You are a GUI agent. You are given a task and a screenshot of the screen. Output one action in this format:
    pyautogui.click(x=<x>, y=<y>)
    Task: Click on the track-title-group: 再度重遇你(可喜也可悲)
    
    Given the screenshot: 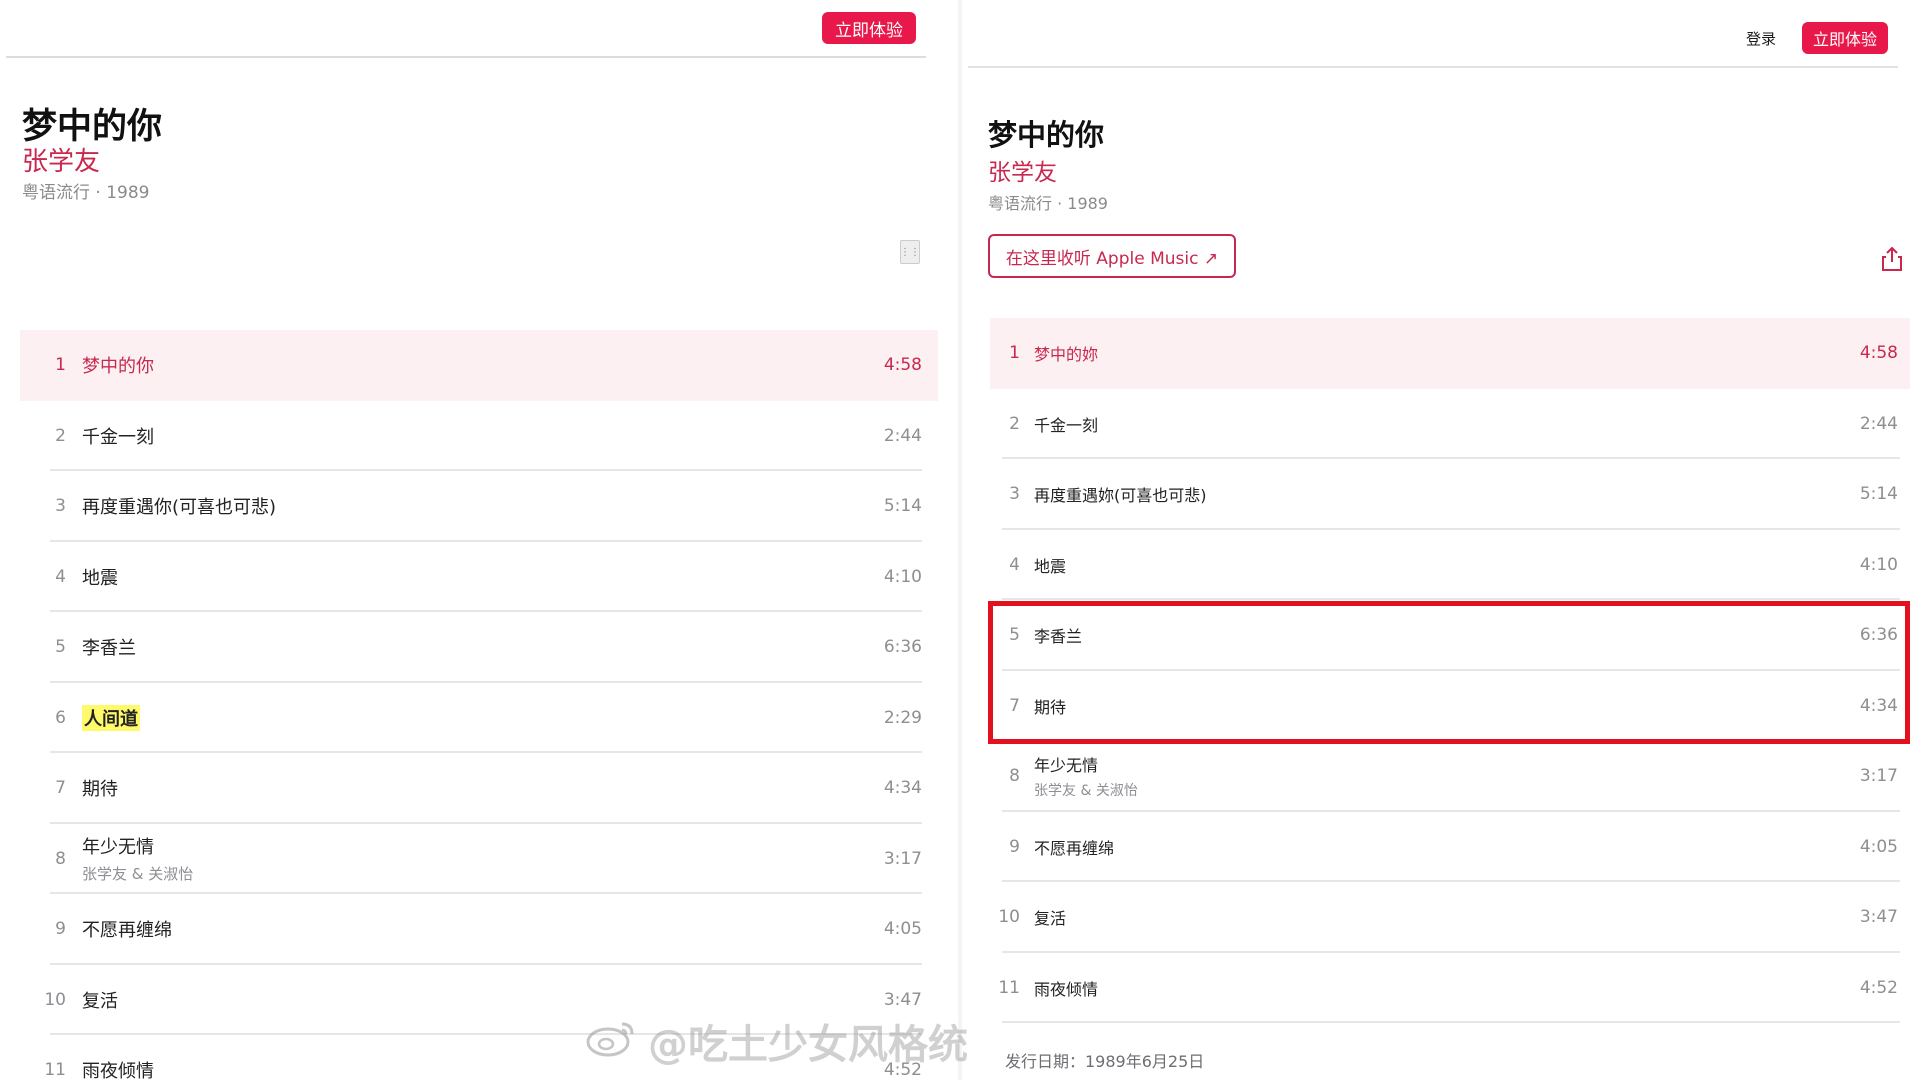 What is the action you would take?
    pyautogui.click(x=465, y=506)
    